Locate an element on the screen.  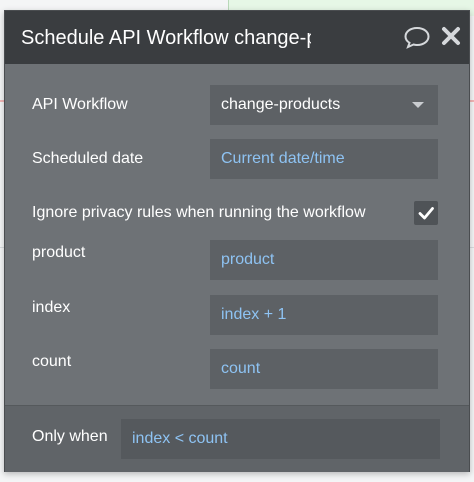
chevron-down-icon is located at coordinates (418, 105).